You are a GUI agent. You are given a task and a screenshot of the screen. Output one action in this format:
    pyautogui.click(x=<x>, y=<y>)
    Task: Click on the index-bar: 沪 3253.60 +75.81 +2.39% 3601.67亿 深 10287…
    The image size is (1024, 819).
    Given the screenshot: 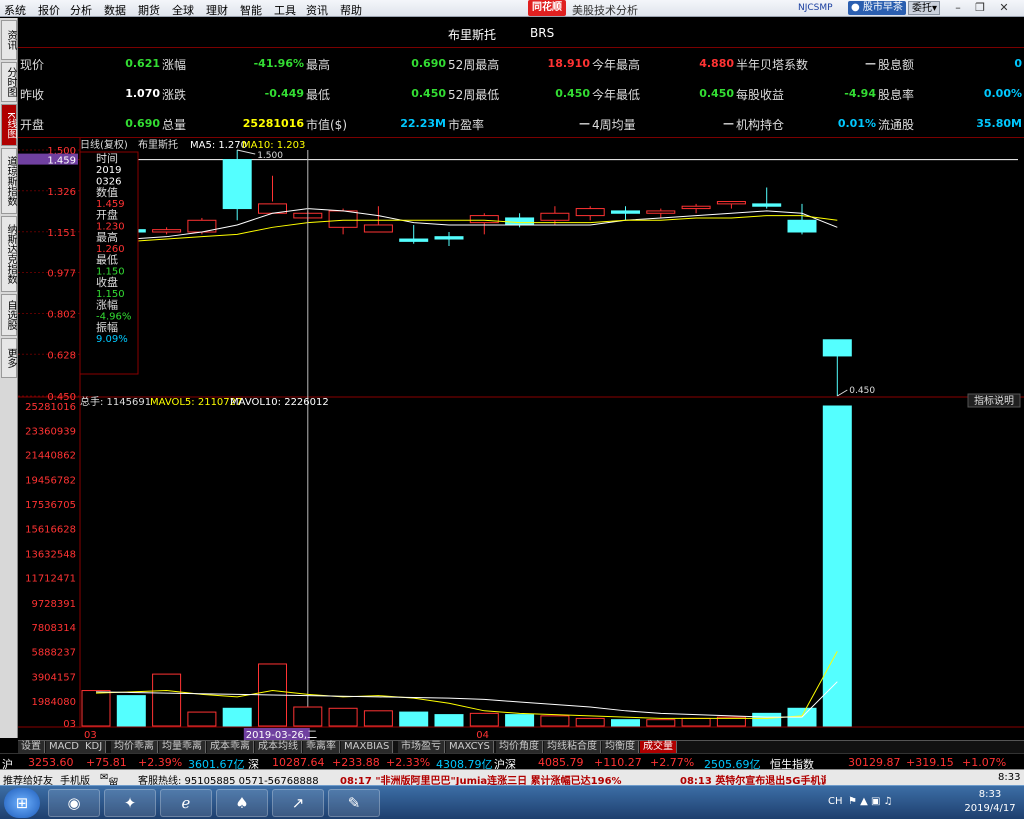 What is the action you would take?
    pyautogui.click(x=512, y=762)
    